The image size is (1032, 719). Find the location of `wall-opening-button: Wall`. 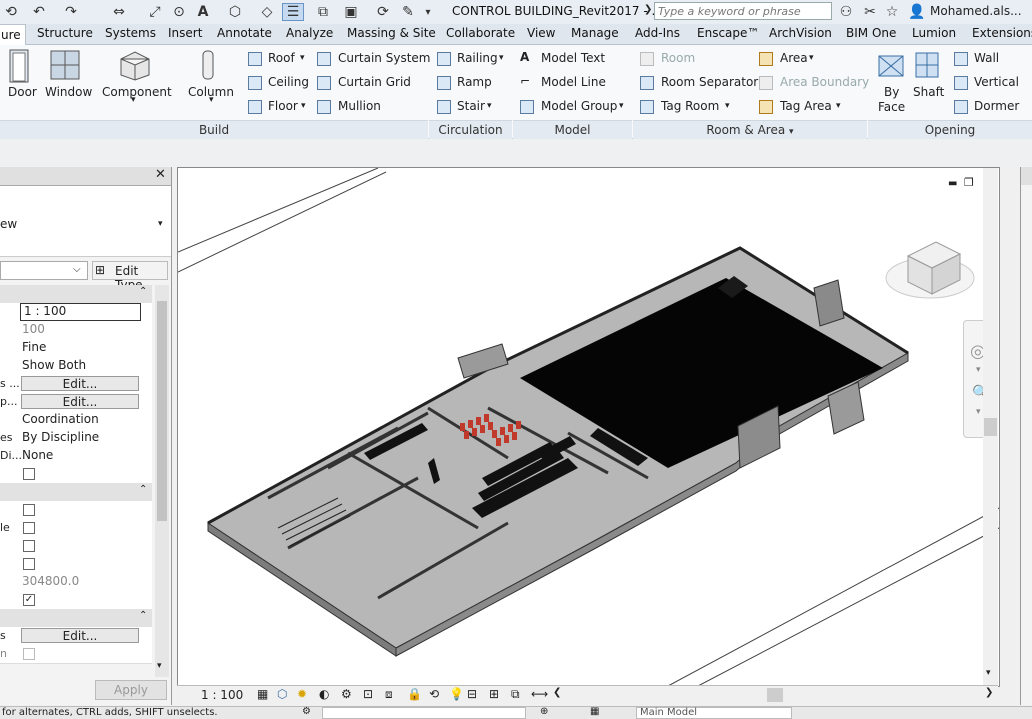

wall-opening-button: Wall is located at coordinates (986, 58).